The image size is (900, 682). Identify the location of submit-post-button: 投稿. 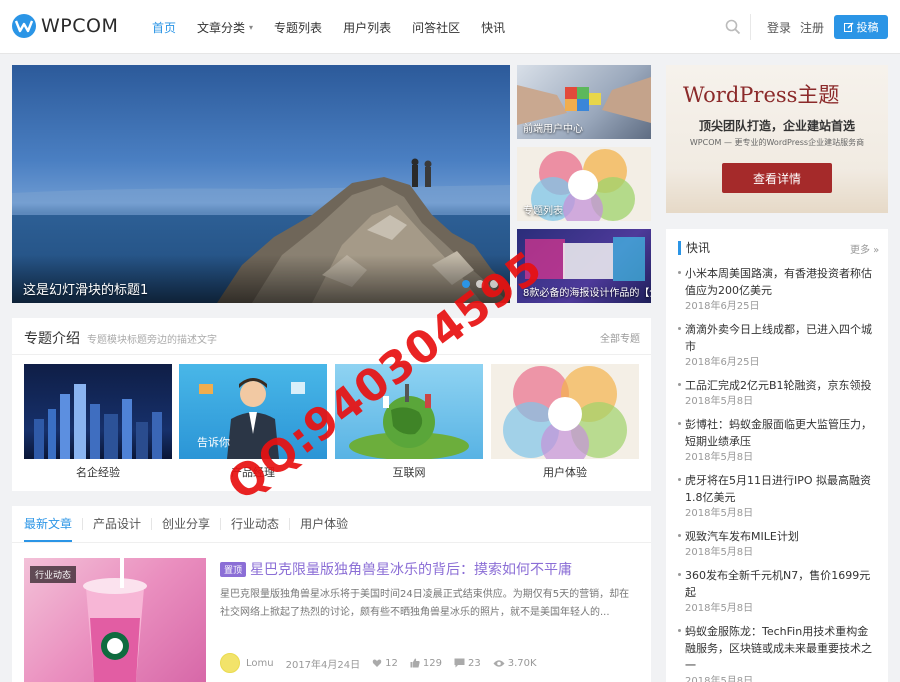
(861, 27).